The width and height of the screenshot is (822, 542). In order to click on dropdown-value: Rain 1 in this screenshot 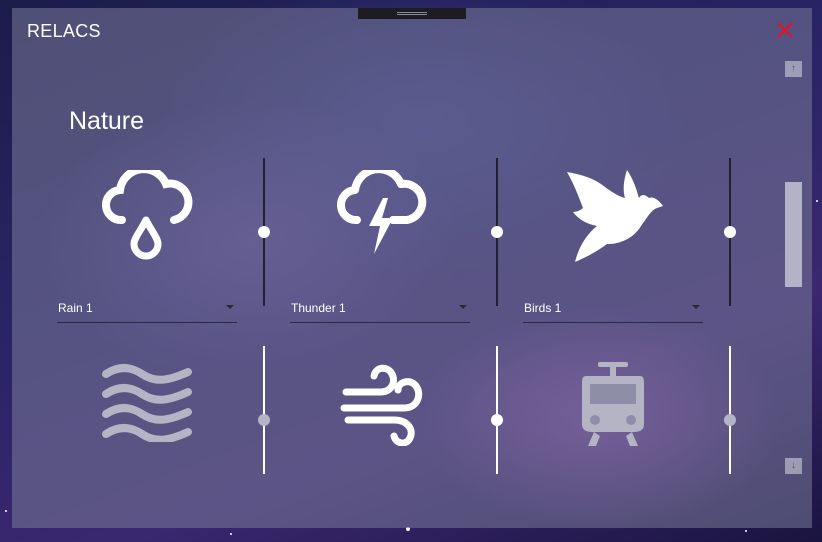, I will do `click(75, 308)`.